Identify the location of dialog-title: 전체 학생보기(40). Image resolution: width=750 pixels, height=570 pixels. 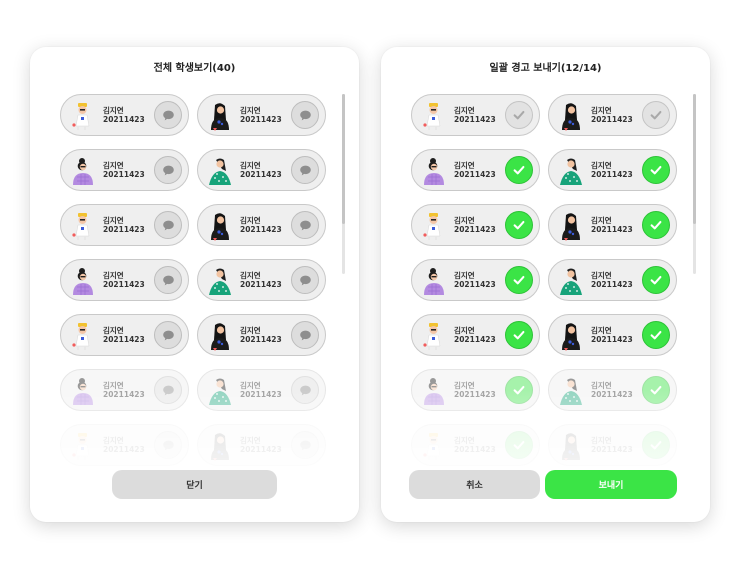
(194, 68).